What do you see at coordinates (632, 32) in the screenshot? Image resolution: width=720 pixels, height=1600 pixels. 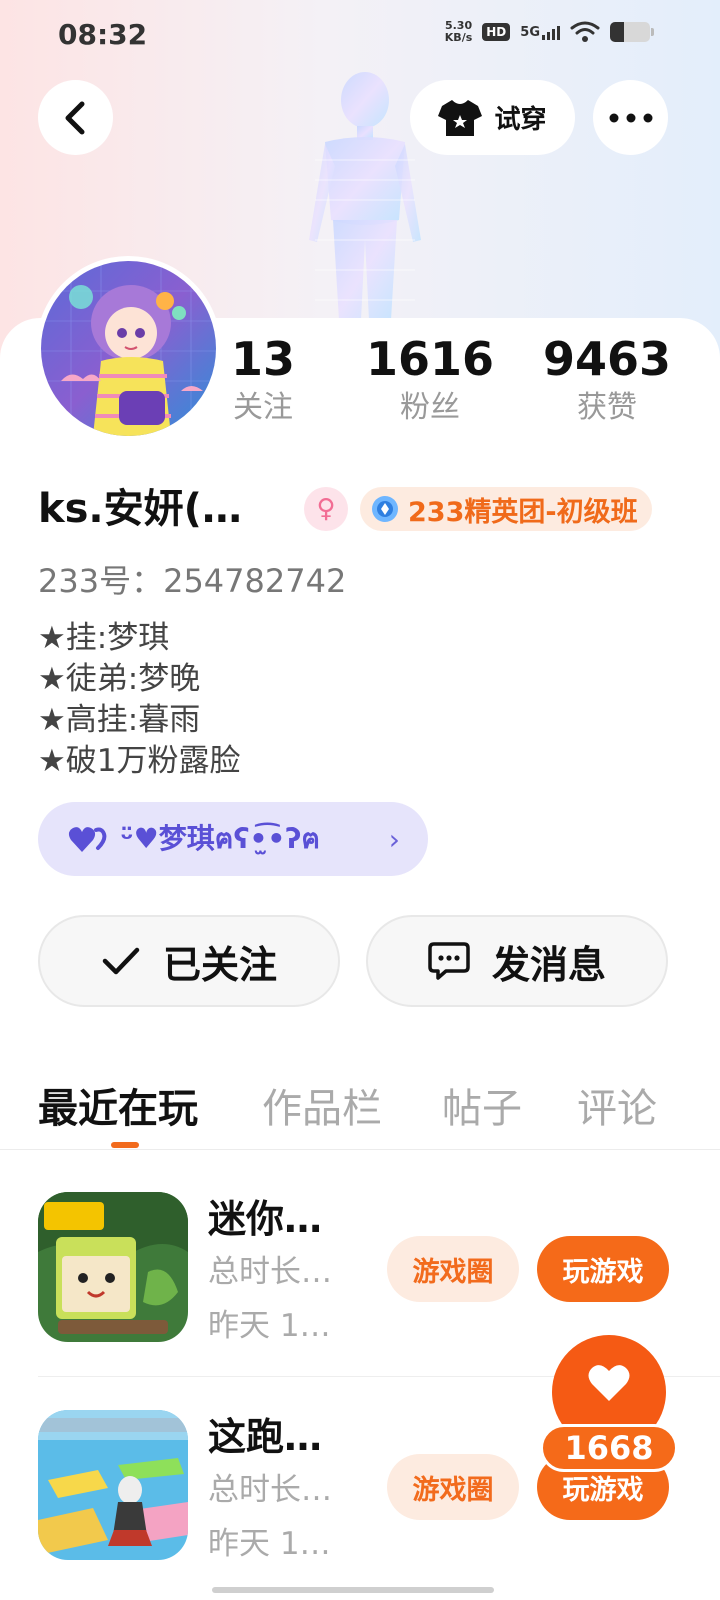 I see `battery-icon` at bounding box center [632, 32].